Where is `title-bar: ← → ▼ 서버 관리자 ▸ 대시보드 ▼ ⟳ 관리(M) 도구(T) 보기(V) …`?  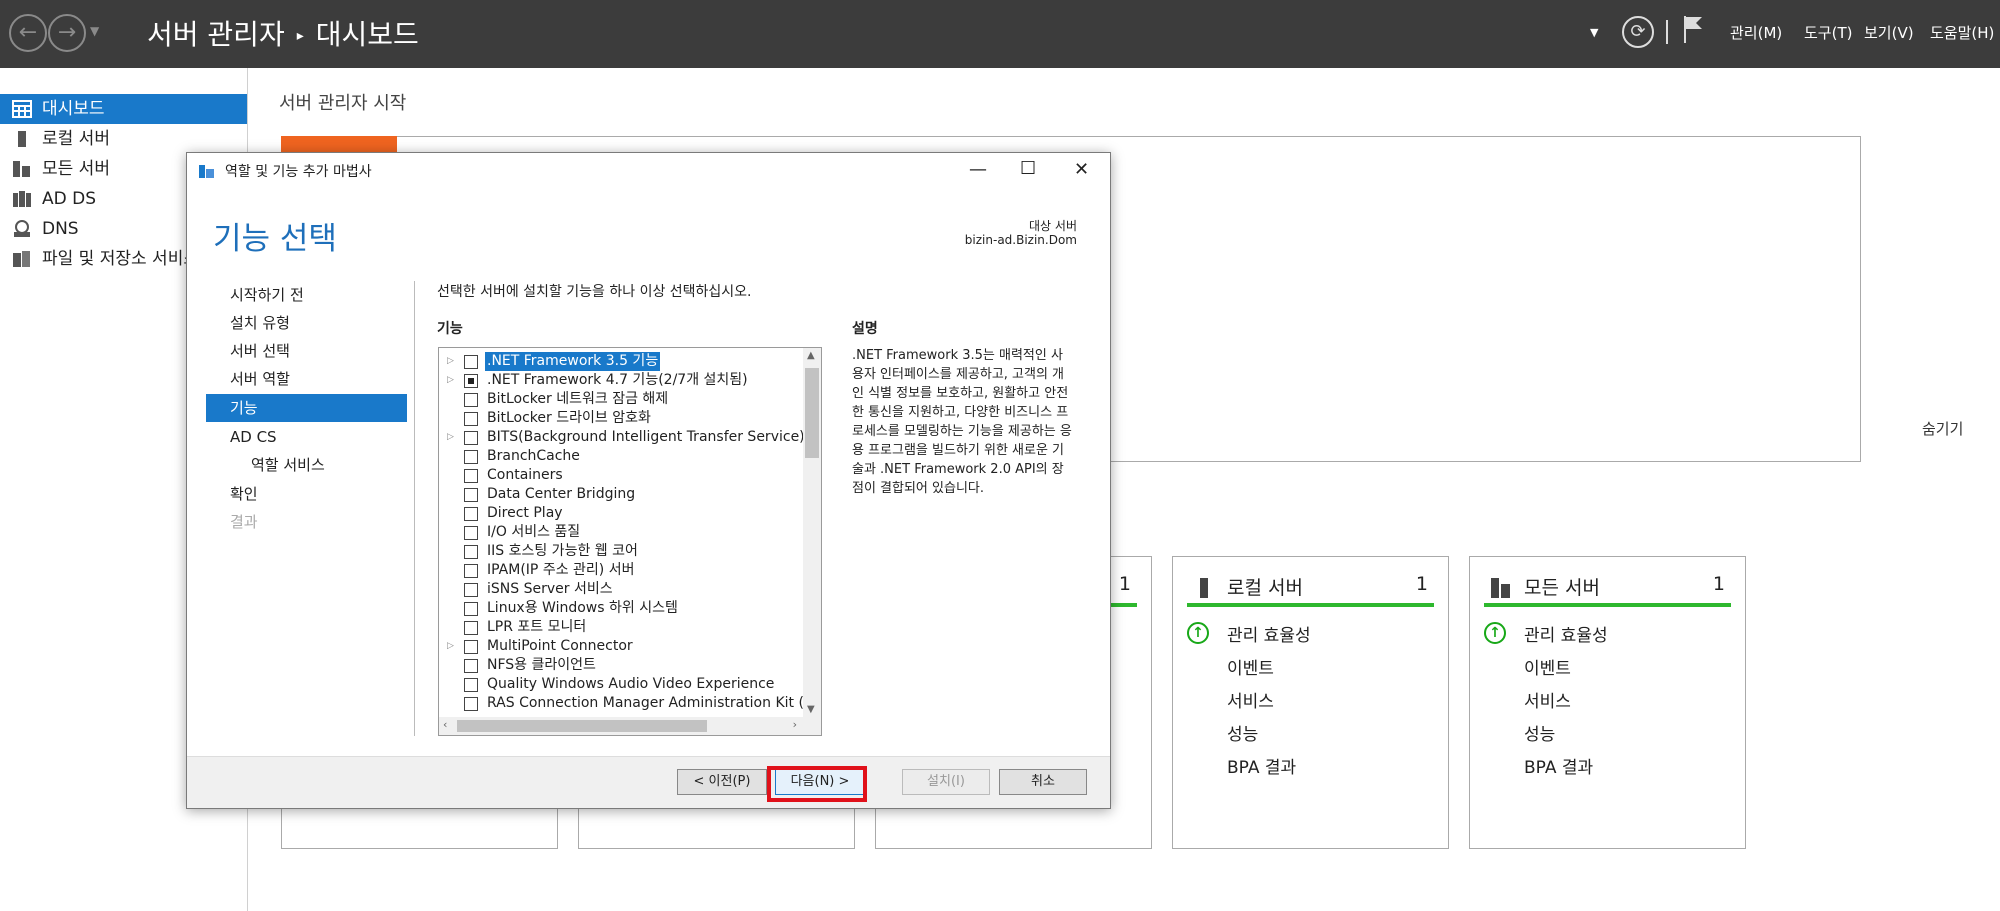
title-bar: ← → ▼ 서버 관리자 ▸ 대시보드 ▼ ⟳ 관리(M) 도구(T) 보기(V) … is located at coordinates (1000, 34).